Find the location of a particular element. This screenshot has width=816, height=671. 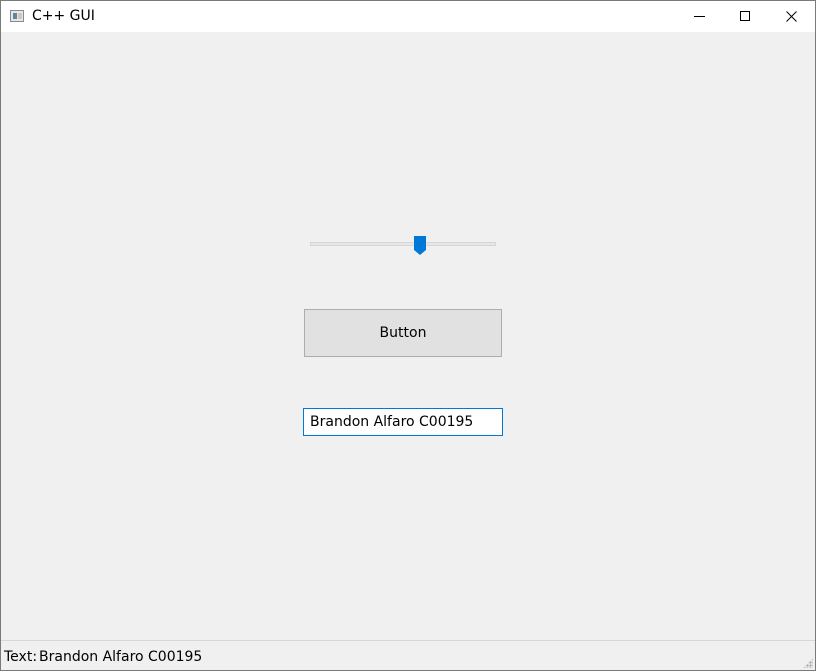

slider-track is located at coordinates (403, 244).